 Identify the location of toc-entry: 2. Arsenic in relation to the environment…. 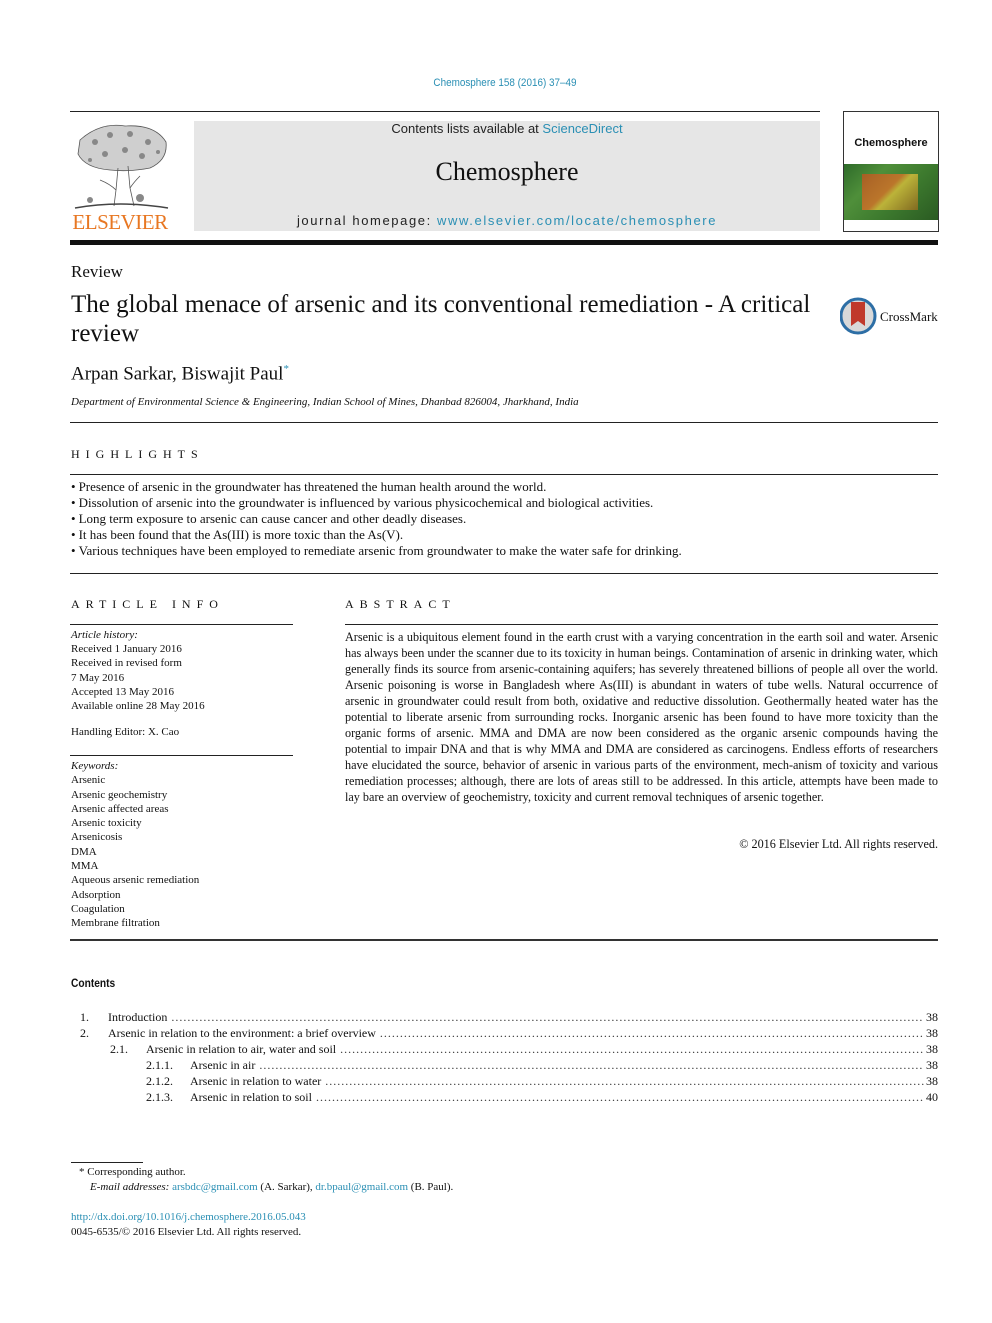
(504, 1034).